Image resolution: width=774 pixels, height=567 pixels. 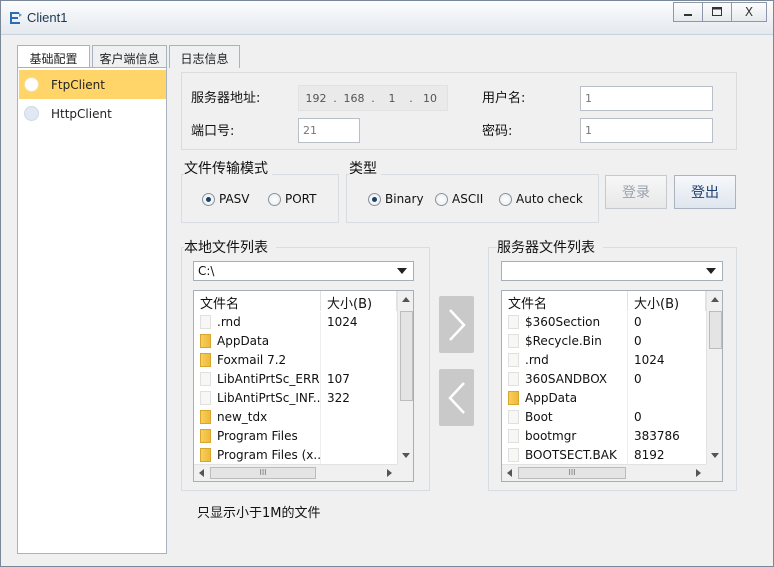 I want to click on local-list-header: 文件名 大小(B), so click(x=295, y=301).